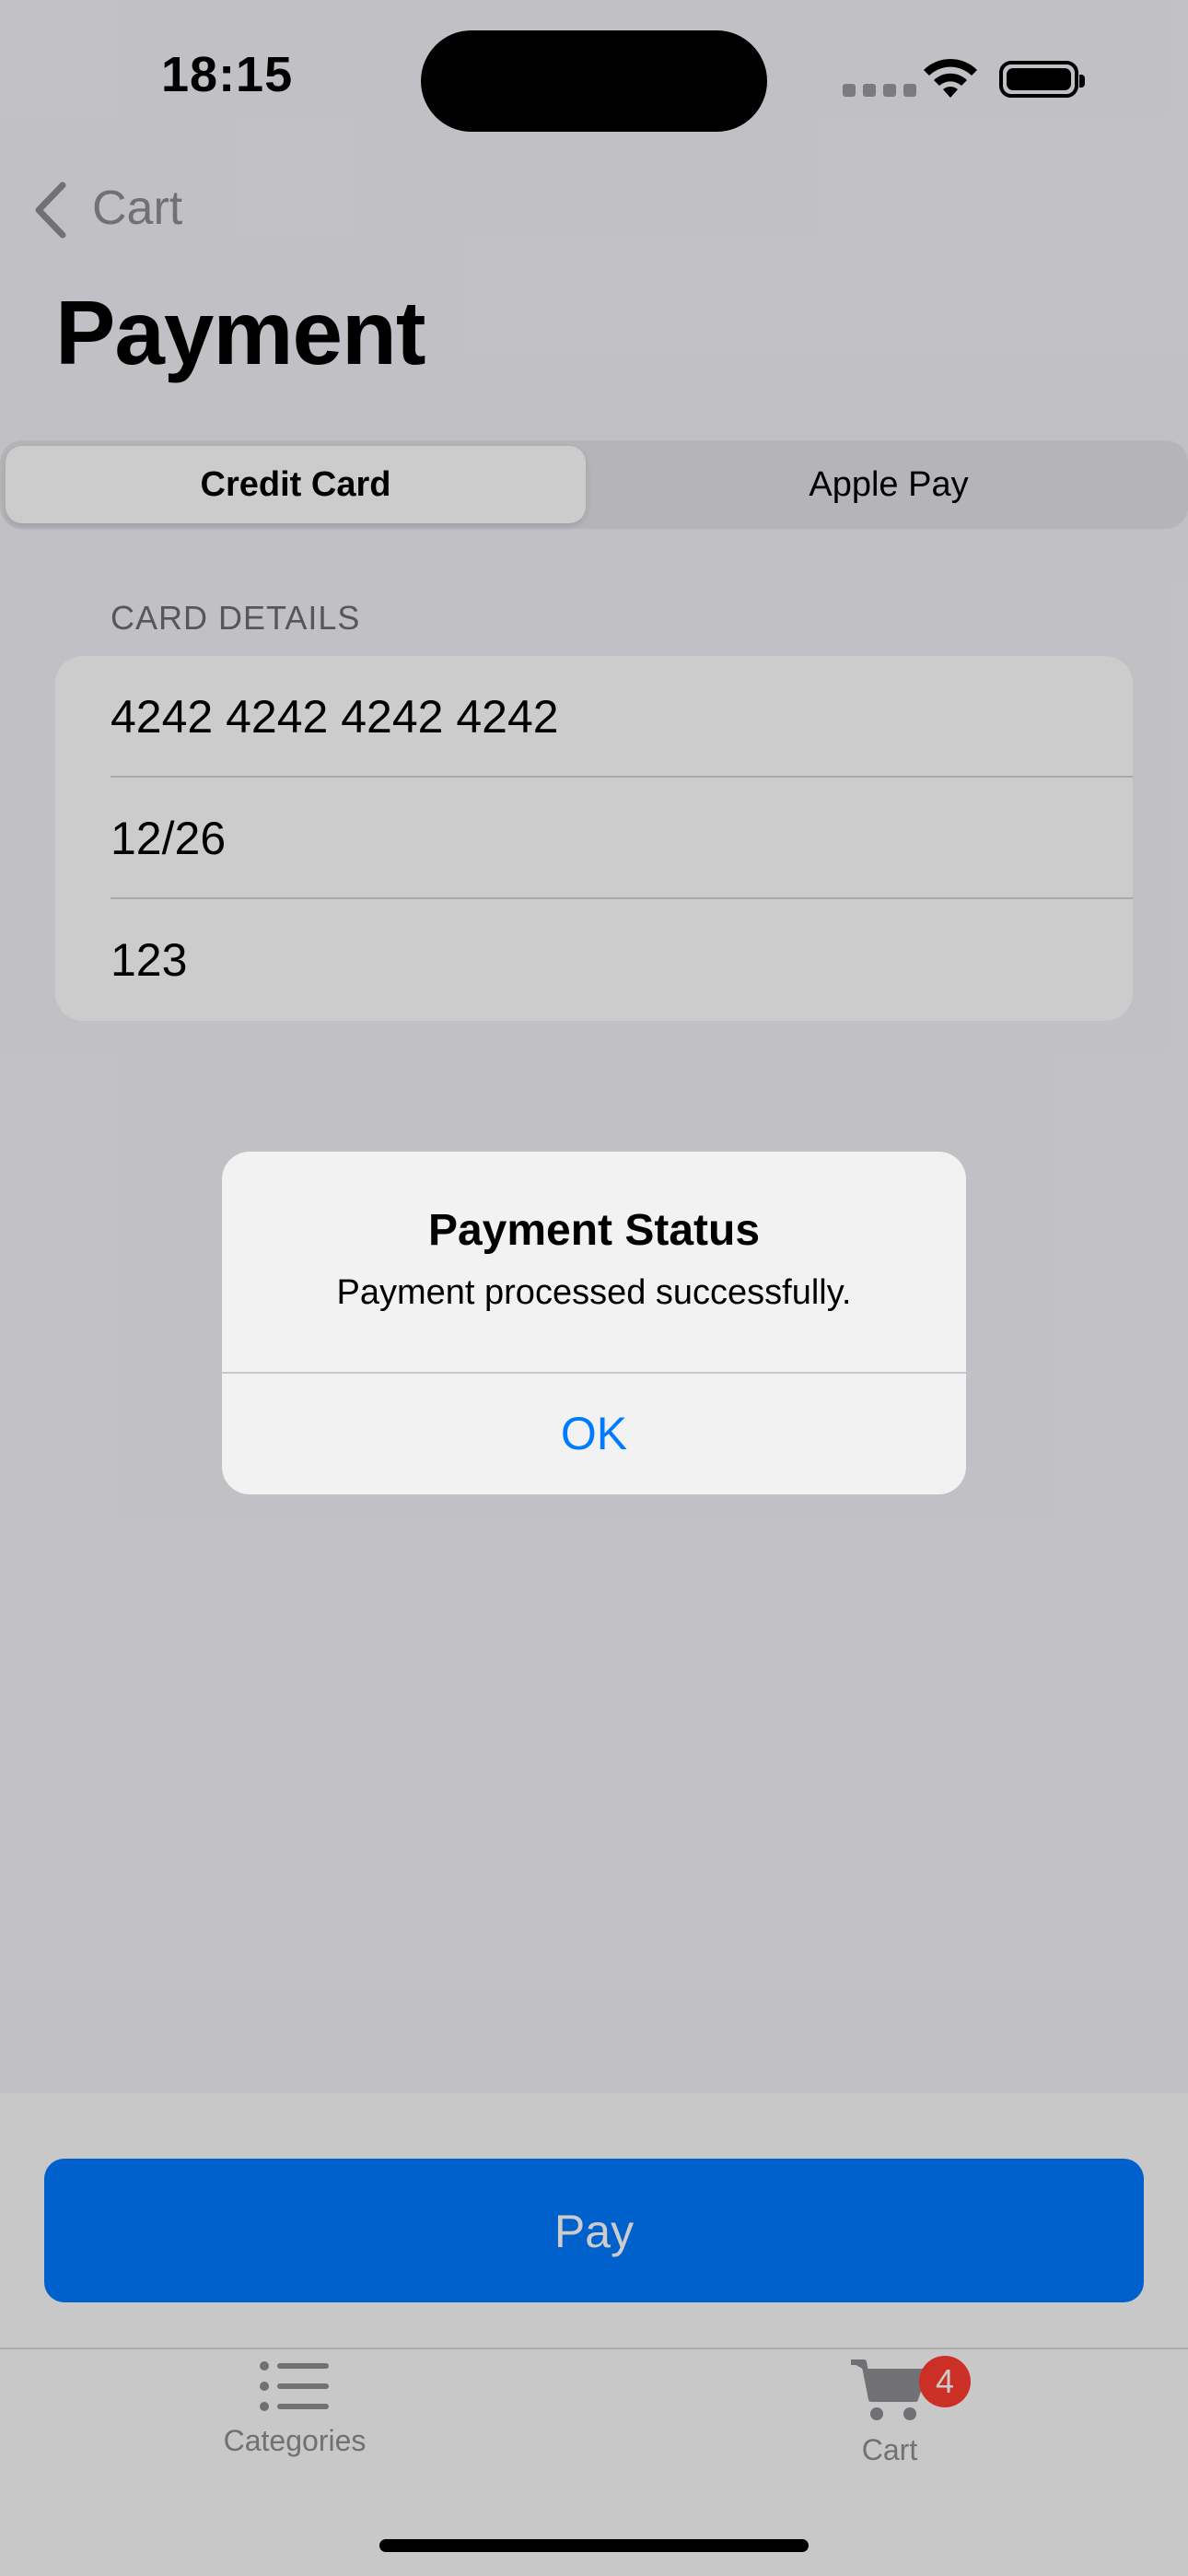 The width and height of the screenshot is (1188, 2576). What do you see at coordinates (594, 1434) in the screenshot?
I see `alert-ok-button: OK` at bounding box center [594, 1434].